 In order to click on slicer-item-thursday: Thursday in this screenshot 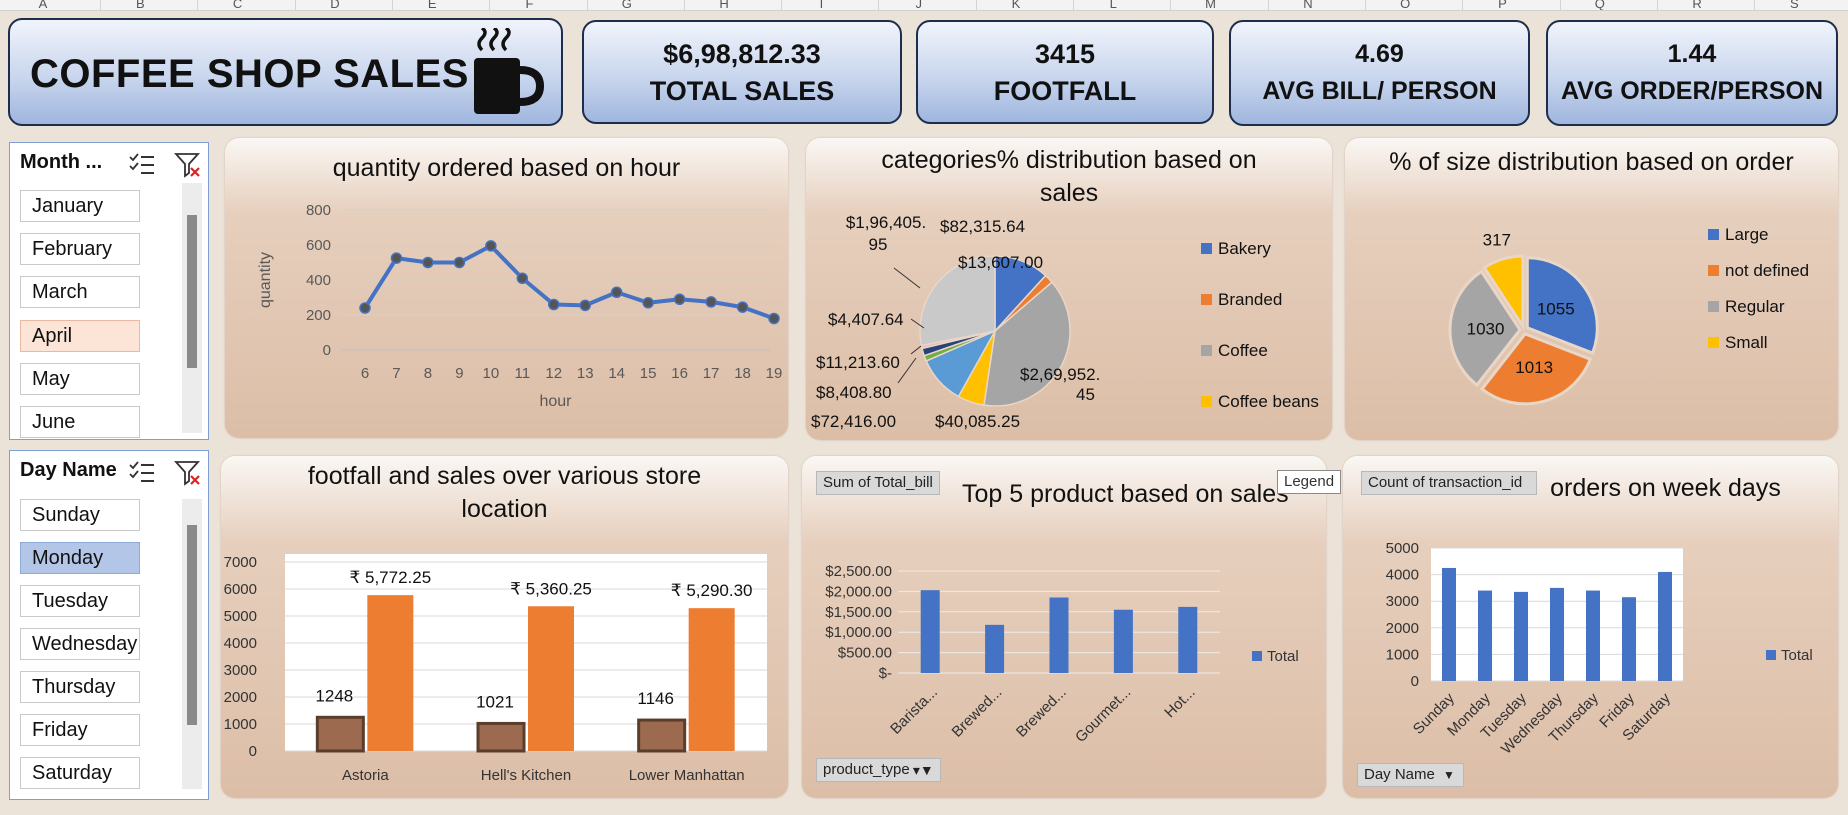, I will do `click(80, 687)`.